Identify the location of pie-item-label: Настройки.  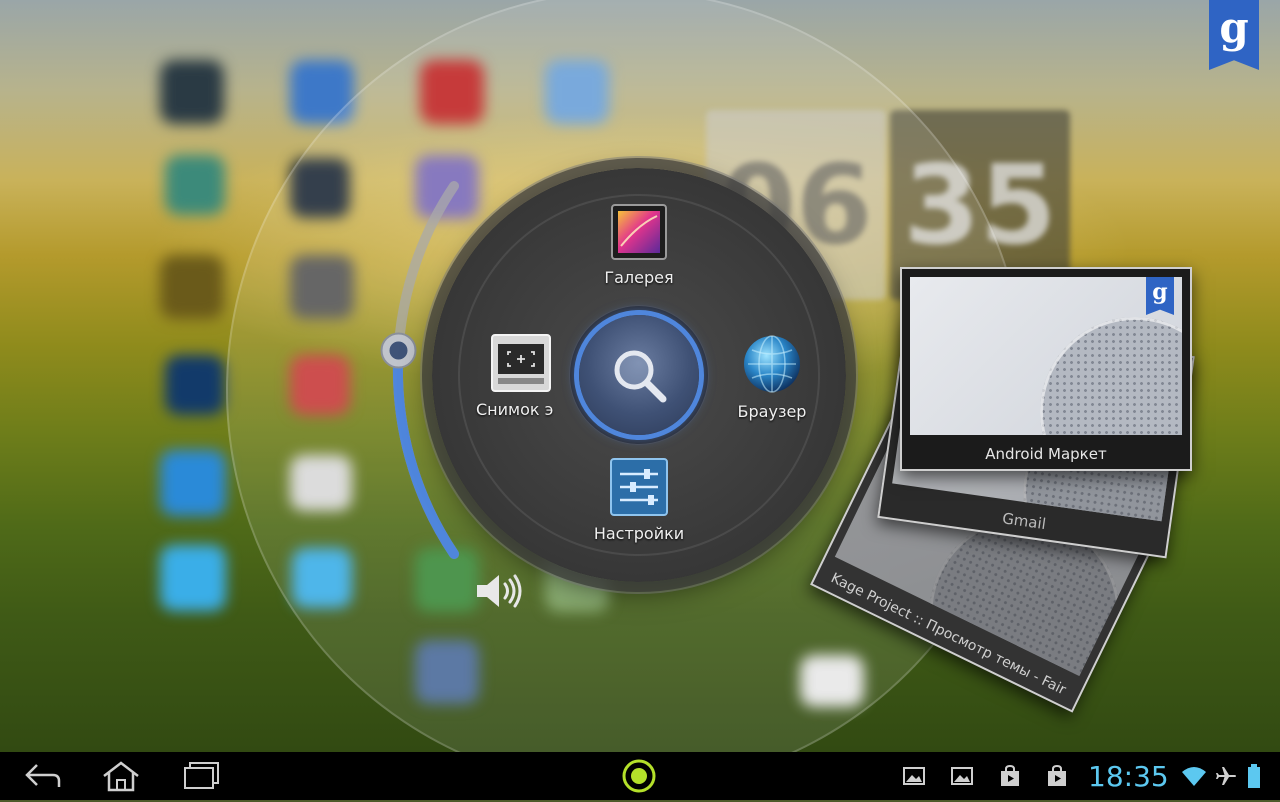
(639, 533).